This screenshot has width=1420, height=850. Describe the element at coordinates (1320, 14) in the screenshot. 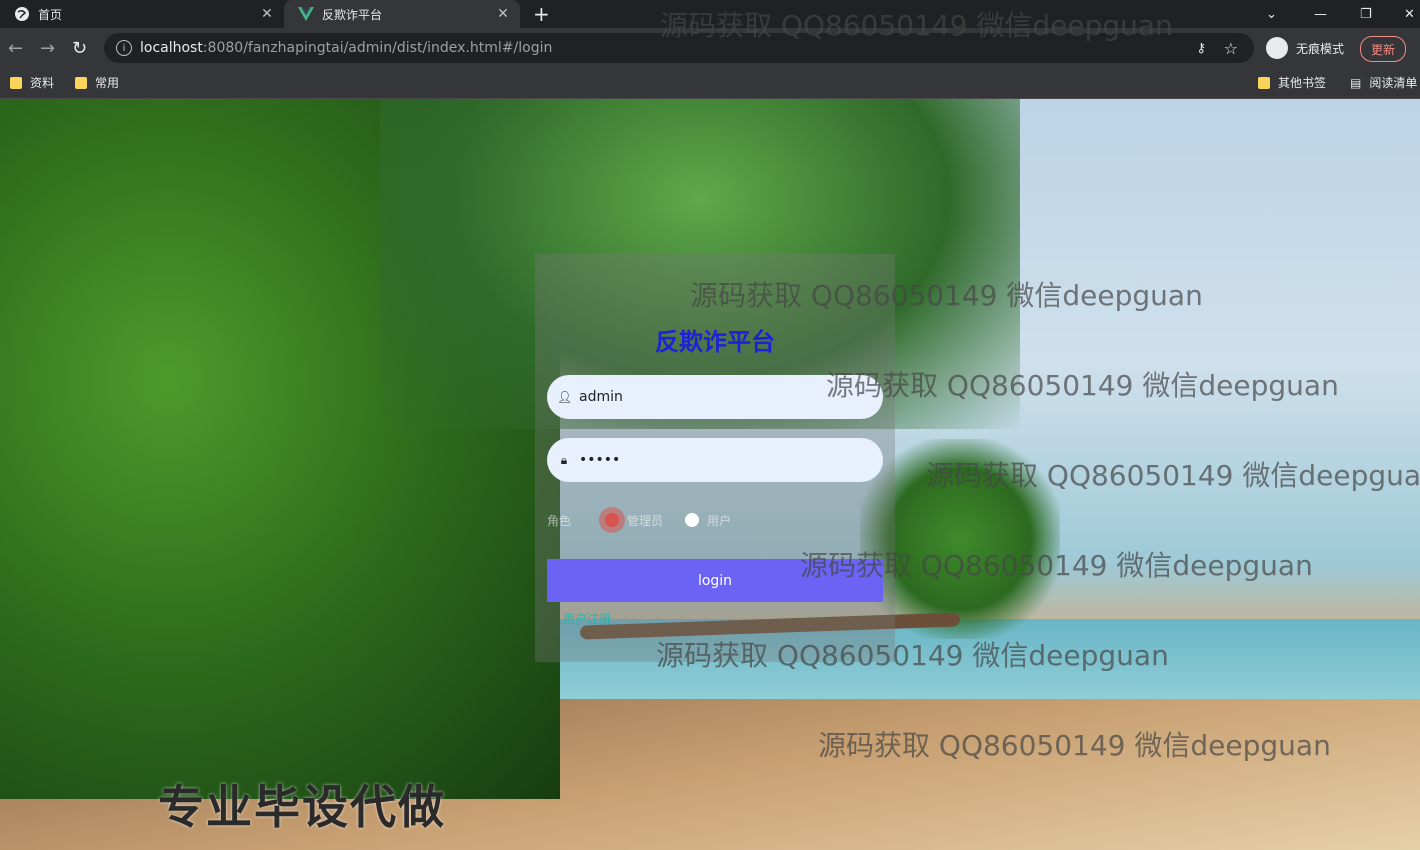

I see `minimize-icon: —` at that location.